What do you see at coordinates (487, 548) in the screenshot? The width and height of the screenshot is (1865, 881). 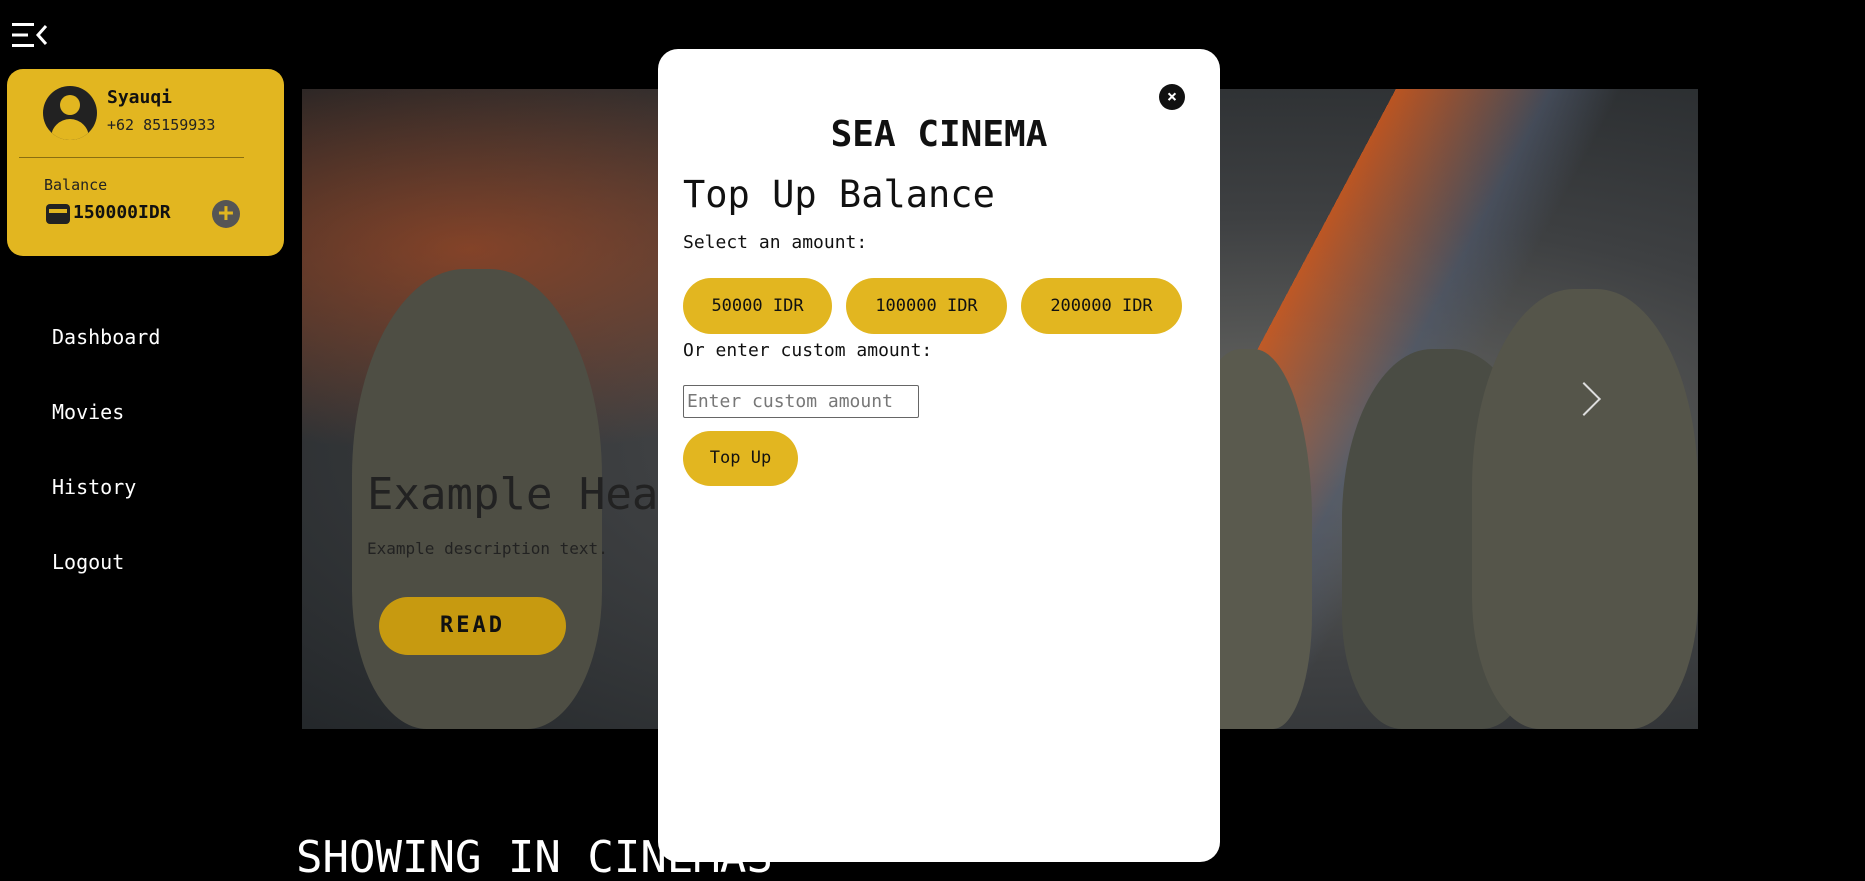 I see `hero-description: Example description text.` at bounding box center [487, 548].